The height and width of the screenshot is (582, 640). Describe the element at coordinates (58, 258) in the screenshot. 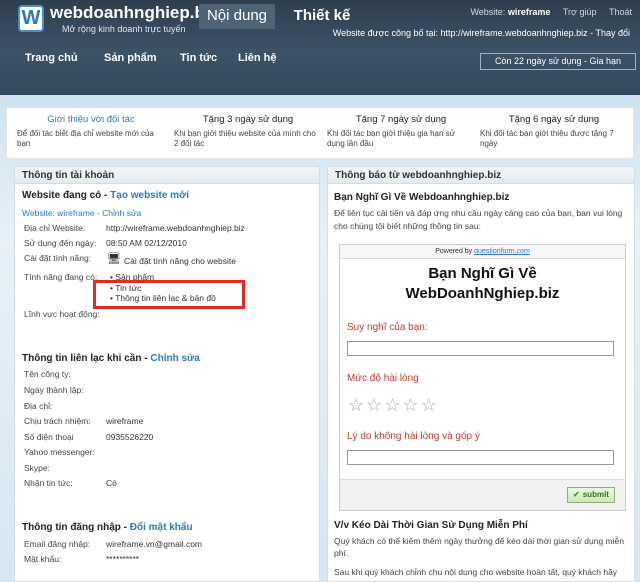

I see `install-feature-label: Cài đặt tính năng:` at that location.